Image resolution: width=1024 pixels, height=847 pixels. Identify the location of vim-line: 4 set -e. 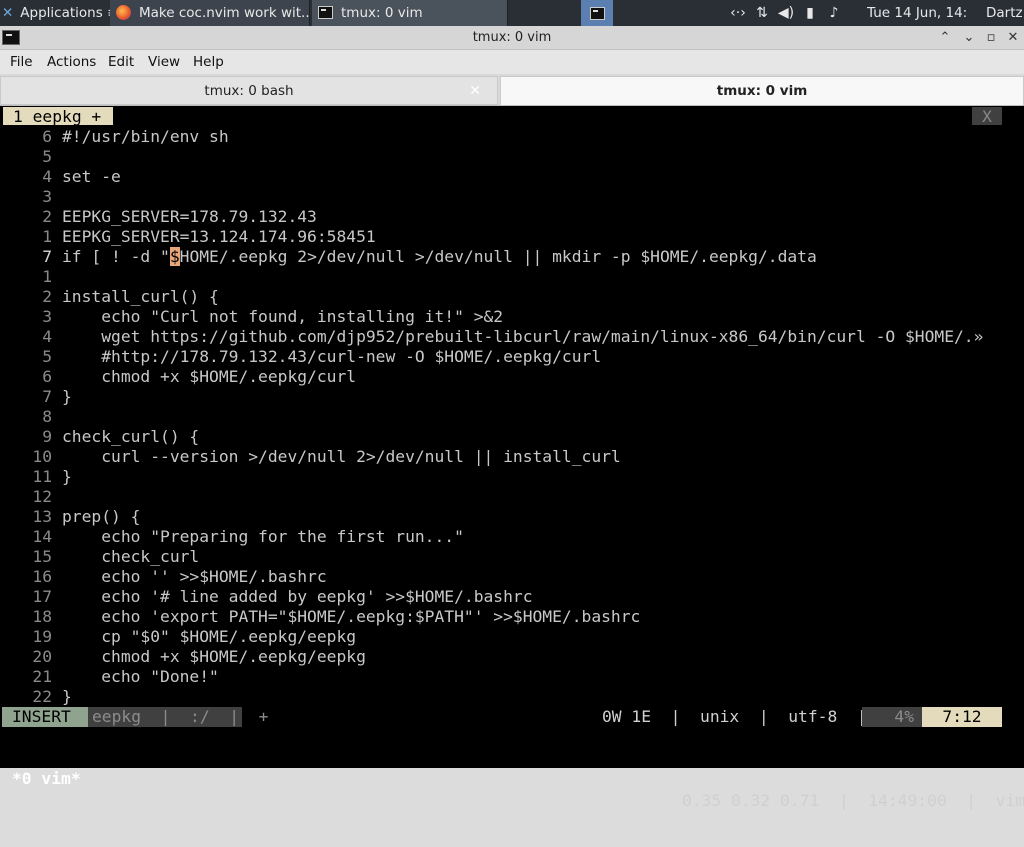
(500, 177).